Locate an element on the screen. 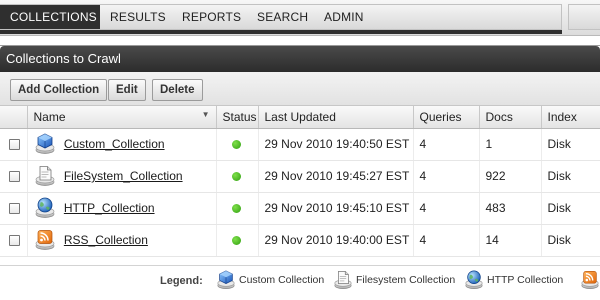 Image resolution: width=600 pixels, height=300 pixels. main-nav: COLLECTIONS RESULTS REPORTS SEARCH ADMIN is located at coordinates (281, 17).